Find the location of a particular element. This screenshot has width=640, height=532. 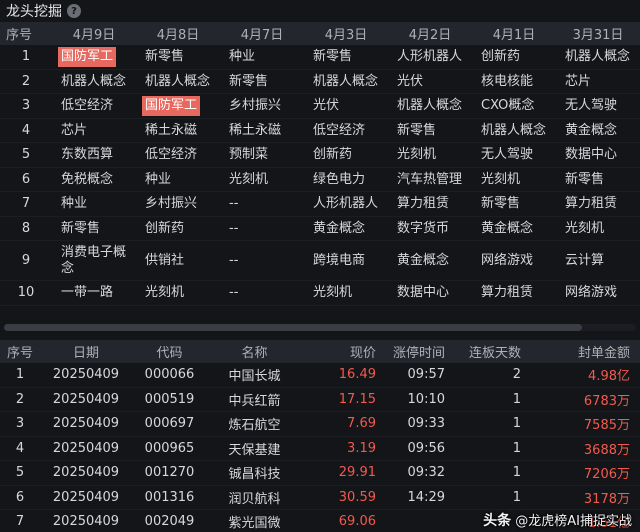

sector-name: 无人驾驶 is located at coordinates (507, 155).